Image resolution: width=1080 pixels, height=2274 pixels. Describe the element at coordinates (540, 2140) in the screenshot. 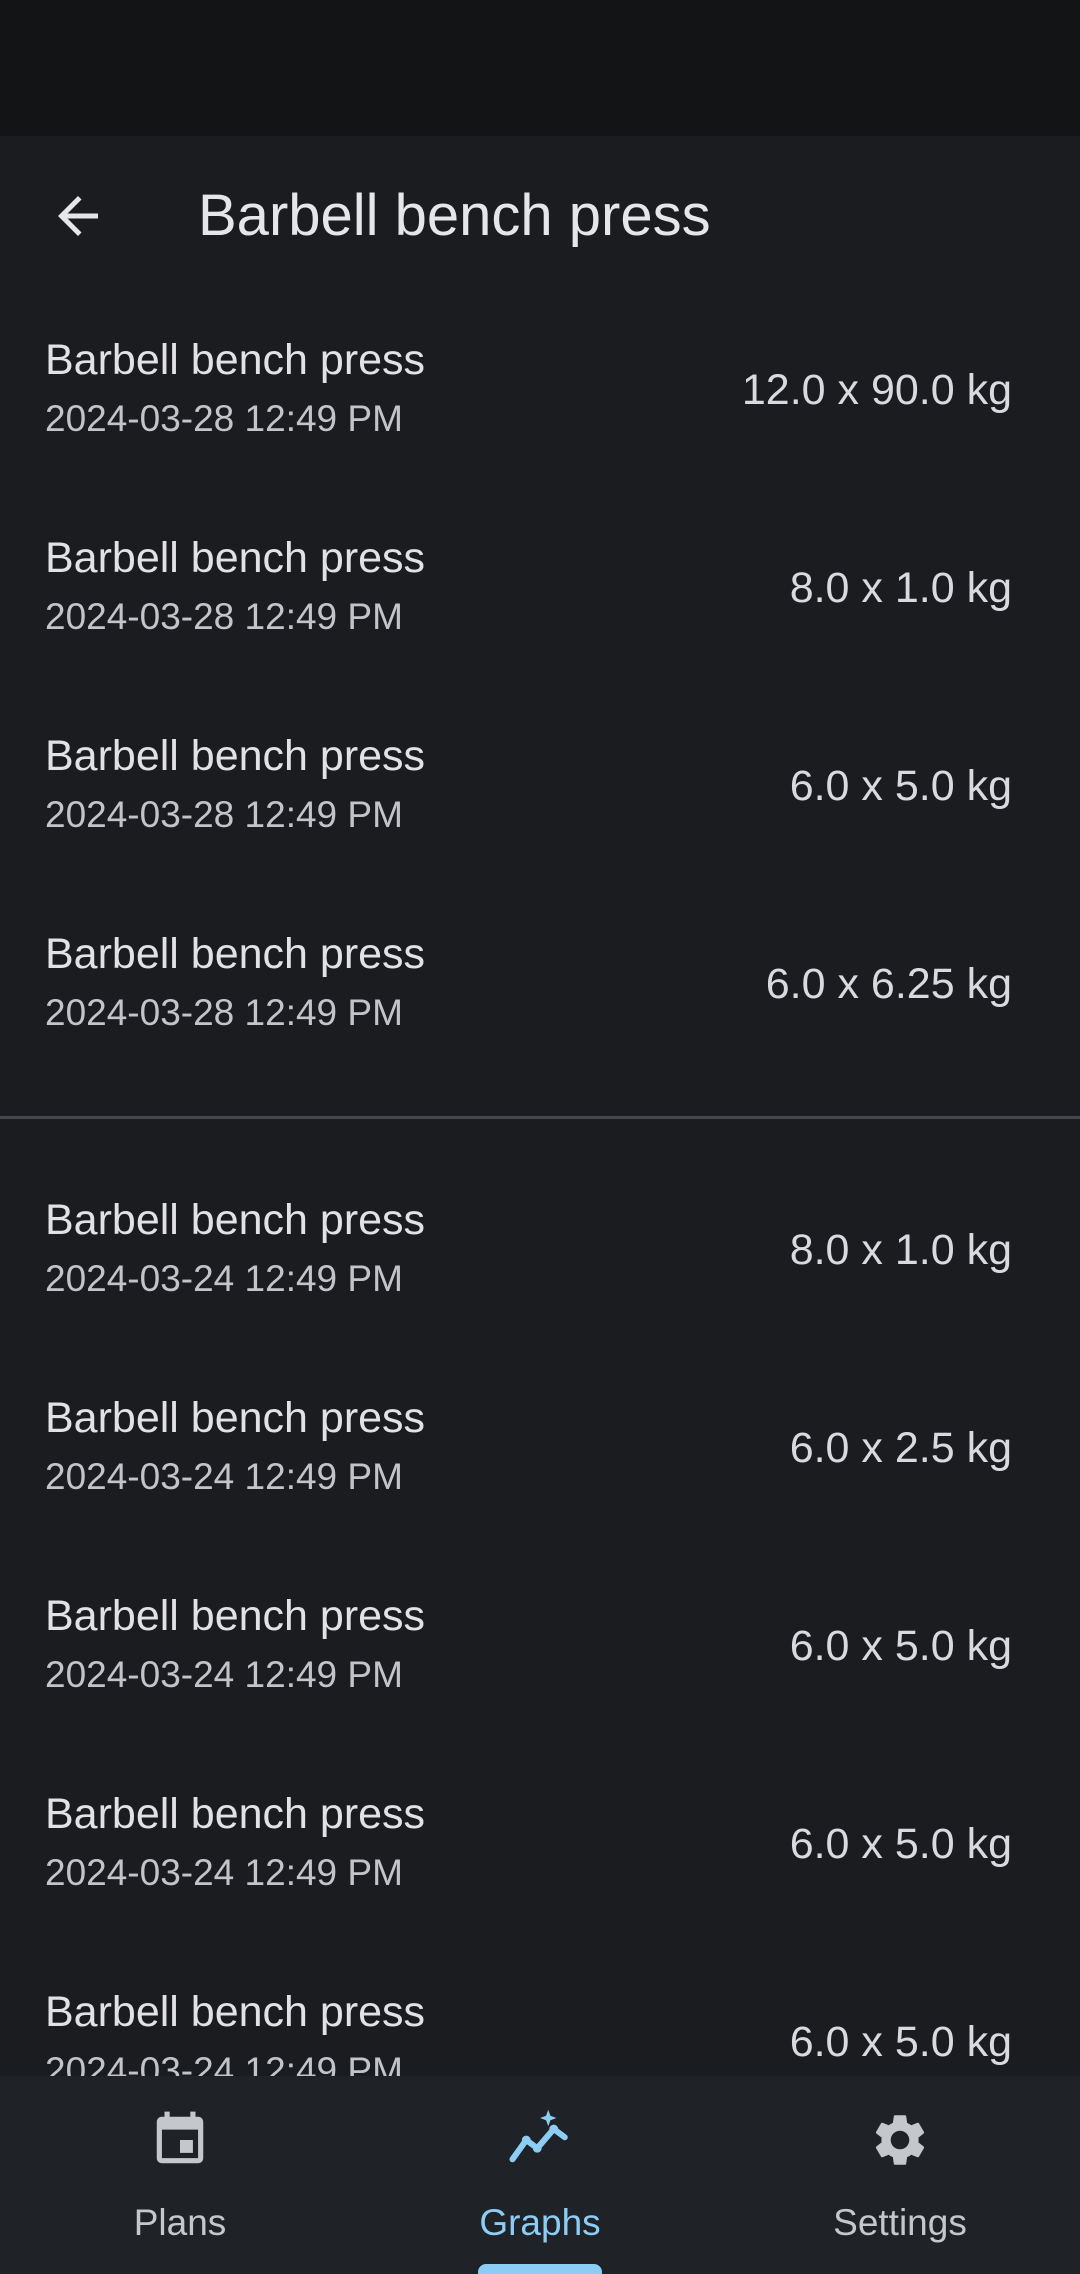

I see `graph-sparkle-icon` at that location.